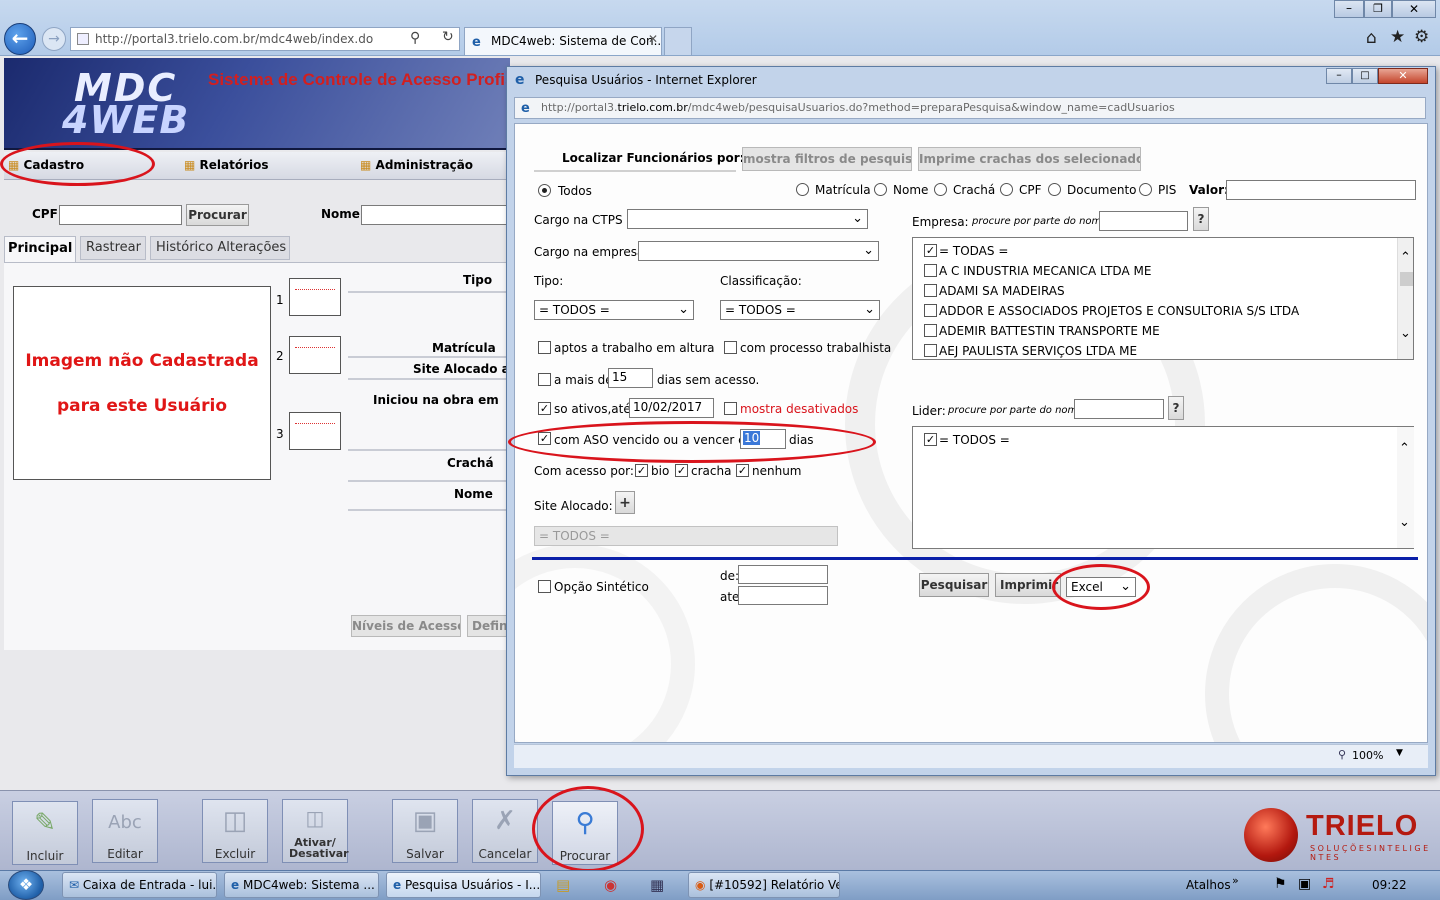  Describe the element at coordinates (425, 831) in the screenshot. I see `salvar-button: ▣ Salvar` at that location.